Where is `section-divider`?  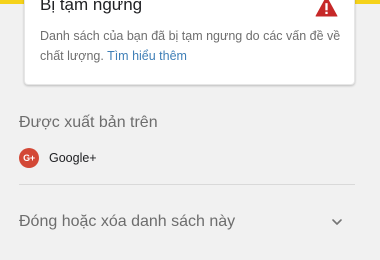 section-divider is located at coordinates (187, 184).